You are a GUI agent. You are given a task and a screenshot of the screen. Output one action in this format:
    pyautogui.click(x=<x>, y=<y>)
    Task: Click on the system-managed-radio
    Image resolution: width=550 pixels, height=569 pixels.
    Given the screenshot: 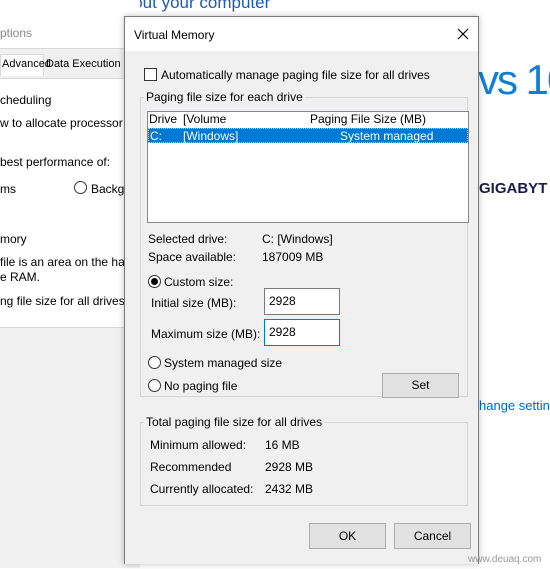 What is the action you would take?
    pyautogui.click(x=154, y=362)
    